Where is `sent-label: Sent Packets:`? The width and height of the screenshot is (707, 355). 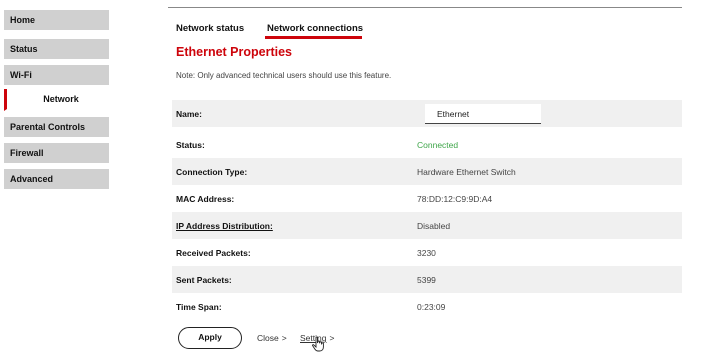
sent-label: Sent Packets: is located at coordinates (204, 280).